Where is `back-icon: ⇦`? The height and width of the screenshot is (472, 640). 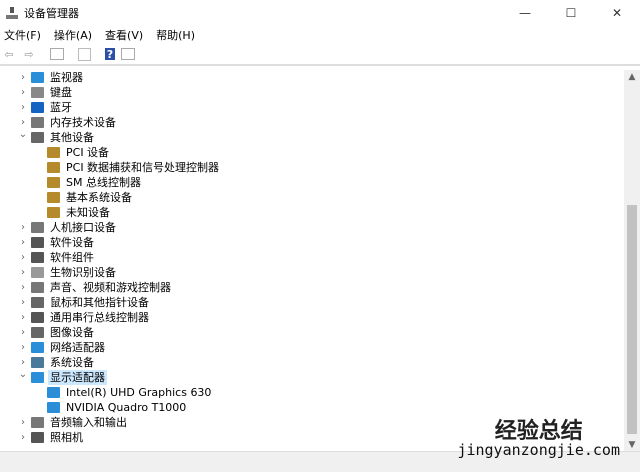 back-icon: ⇦ is located at coordinates (9, 54).